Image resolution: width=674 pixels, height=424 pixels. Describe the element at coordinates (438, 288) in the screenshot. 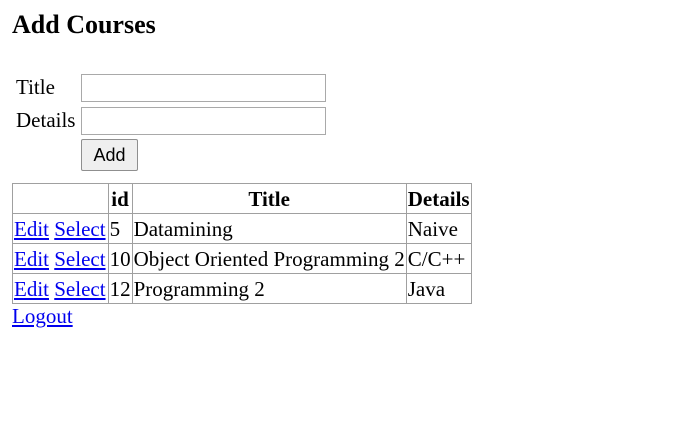

I see `cell-details: Java` at that location.